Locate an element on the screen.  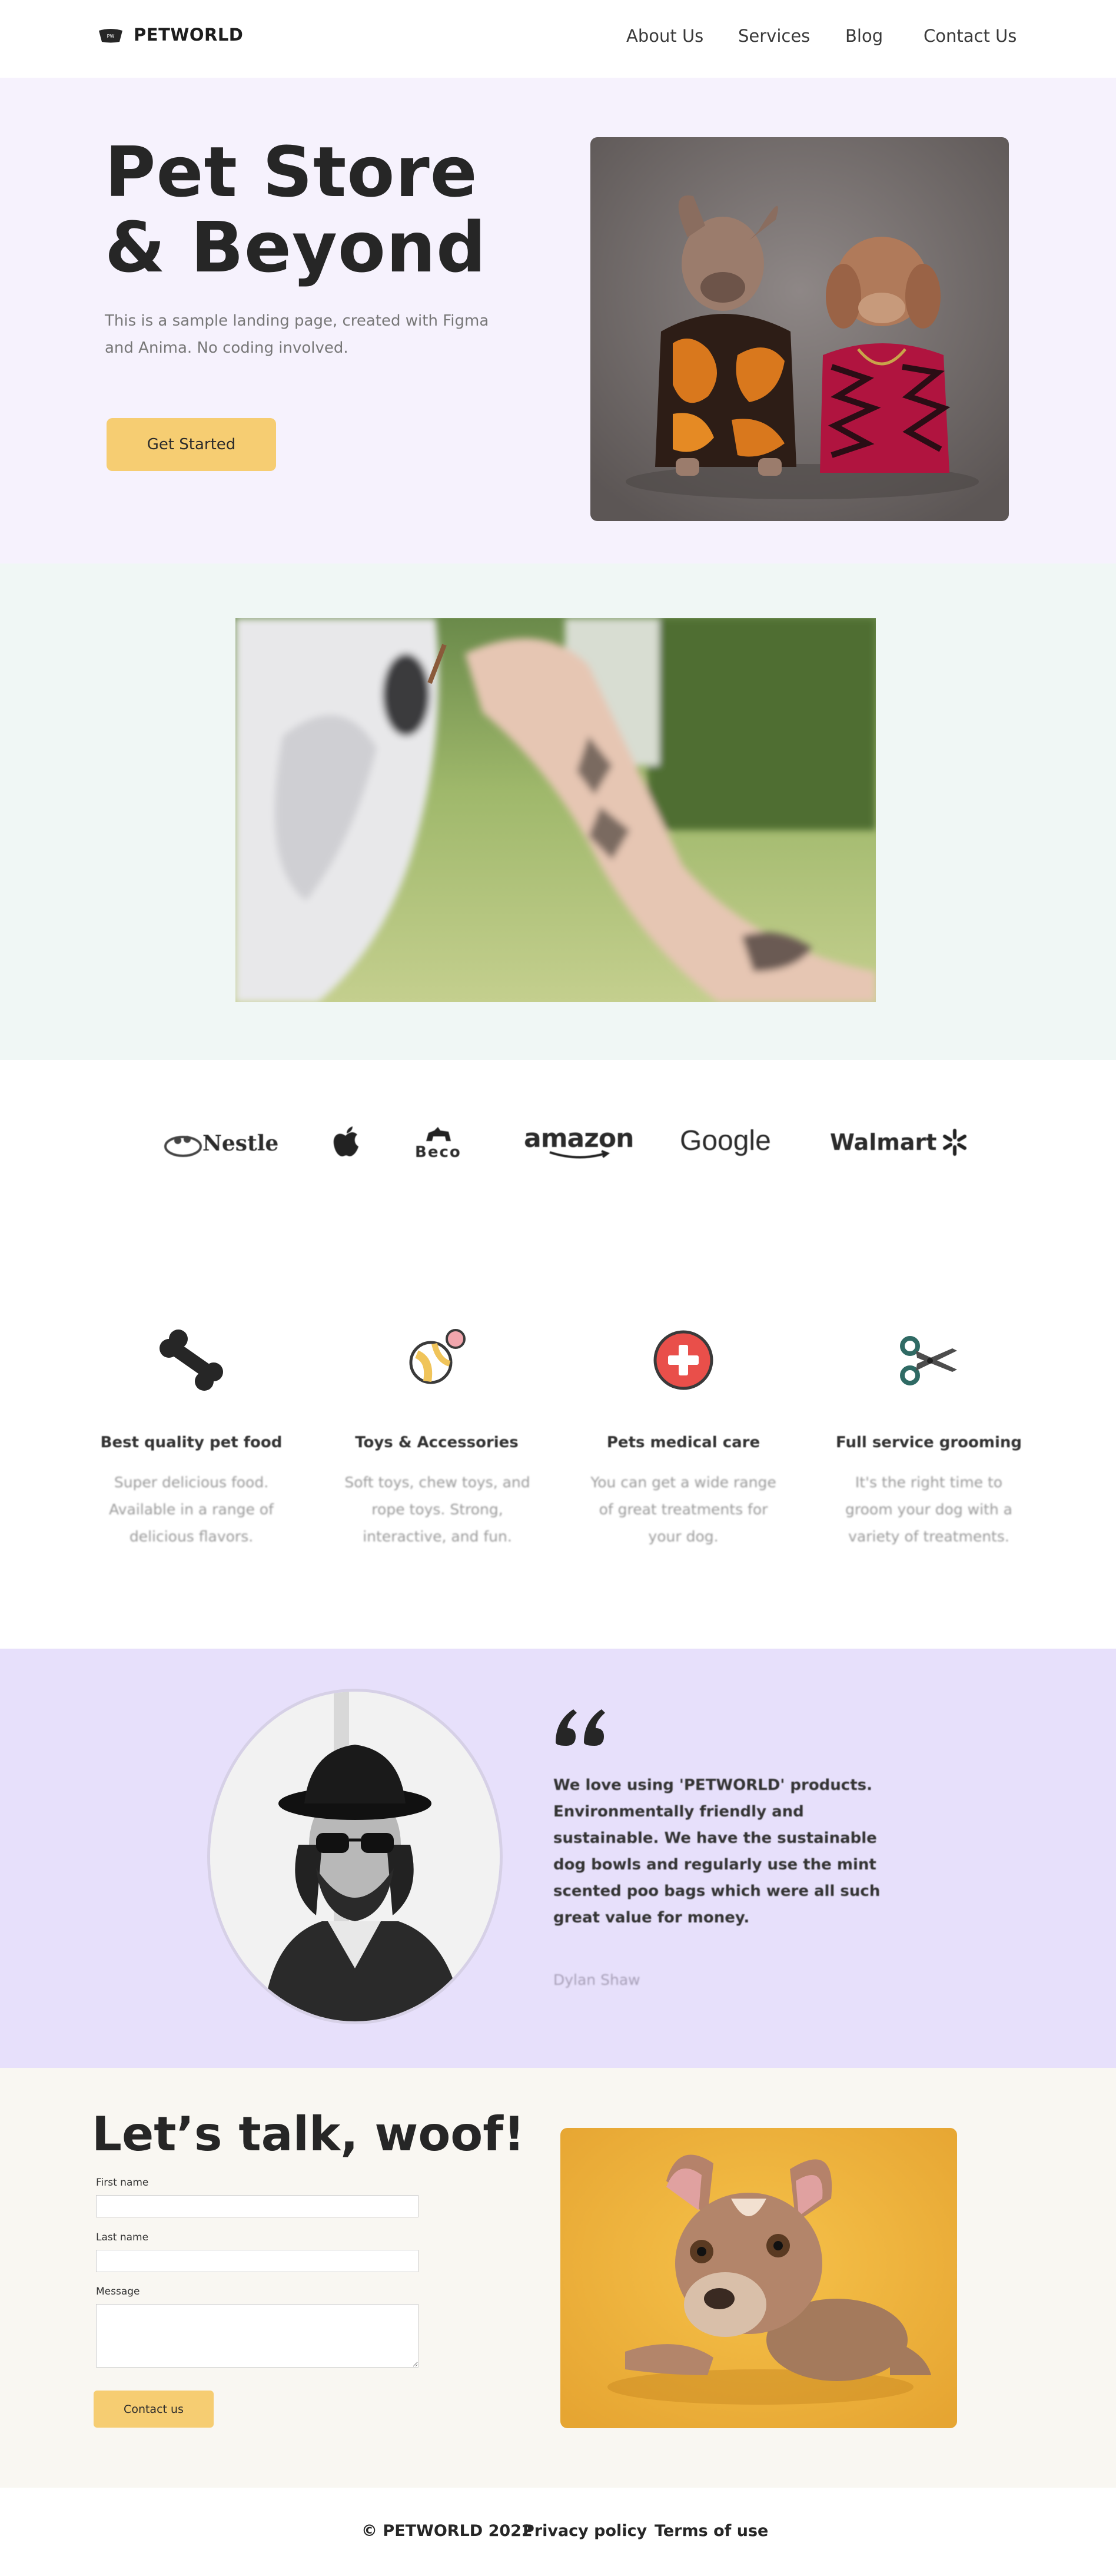
pet-bowl-logo-icon: PW is located at coordinates (111, 36).